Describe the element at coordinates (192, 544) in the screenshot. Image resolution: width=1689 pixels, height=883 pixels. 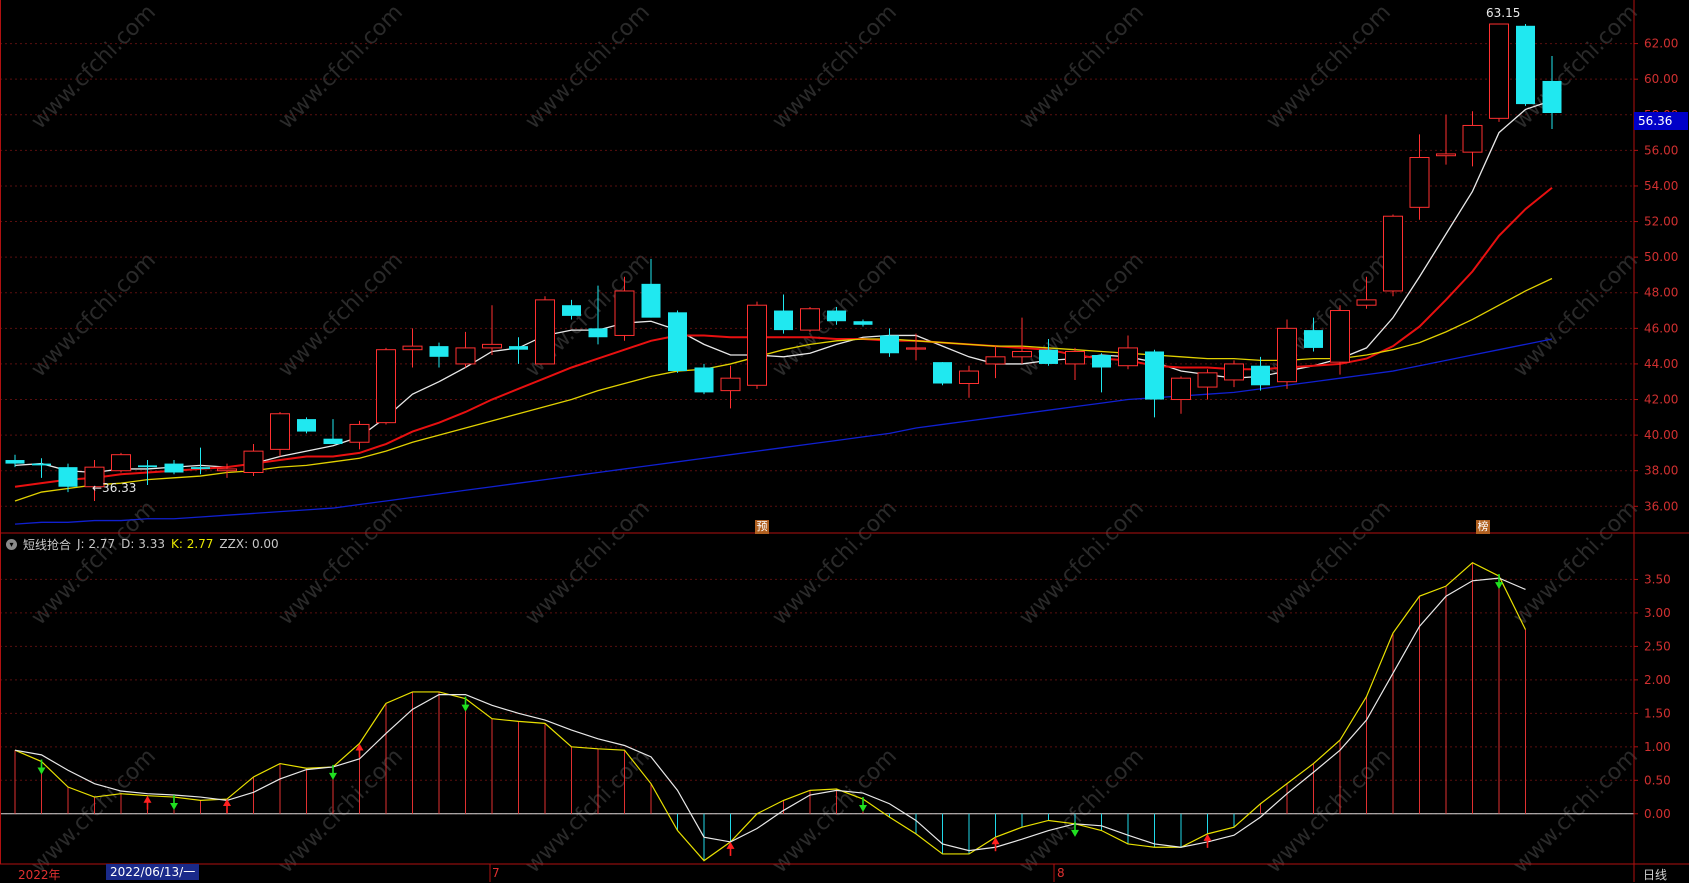
I see `indicator-k-value: K: 2.77` at that location.